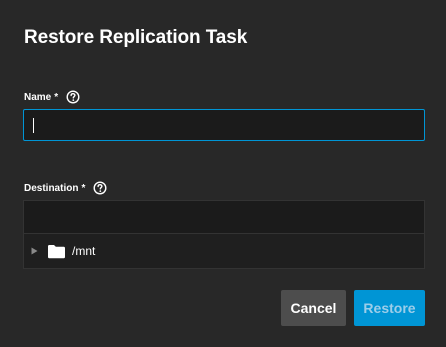 The height and width of the screenshot is (347, 446). What do you see at coordinates (83, 188) in the screenshot?
I see `destination-required-marker: *` at bounding box center [83, 188].